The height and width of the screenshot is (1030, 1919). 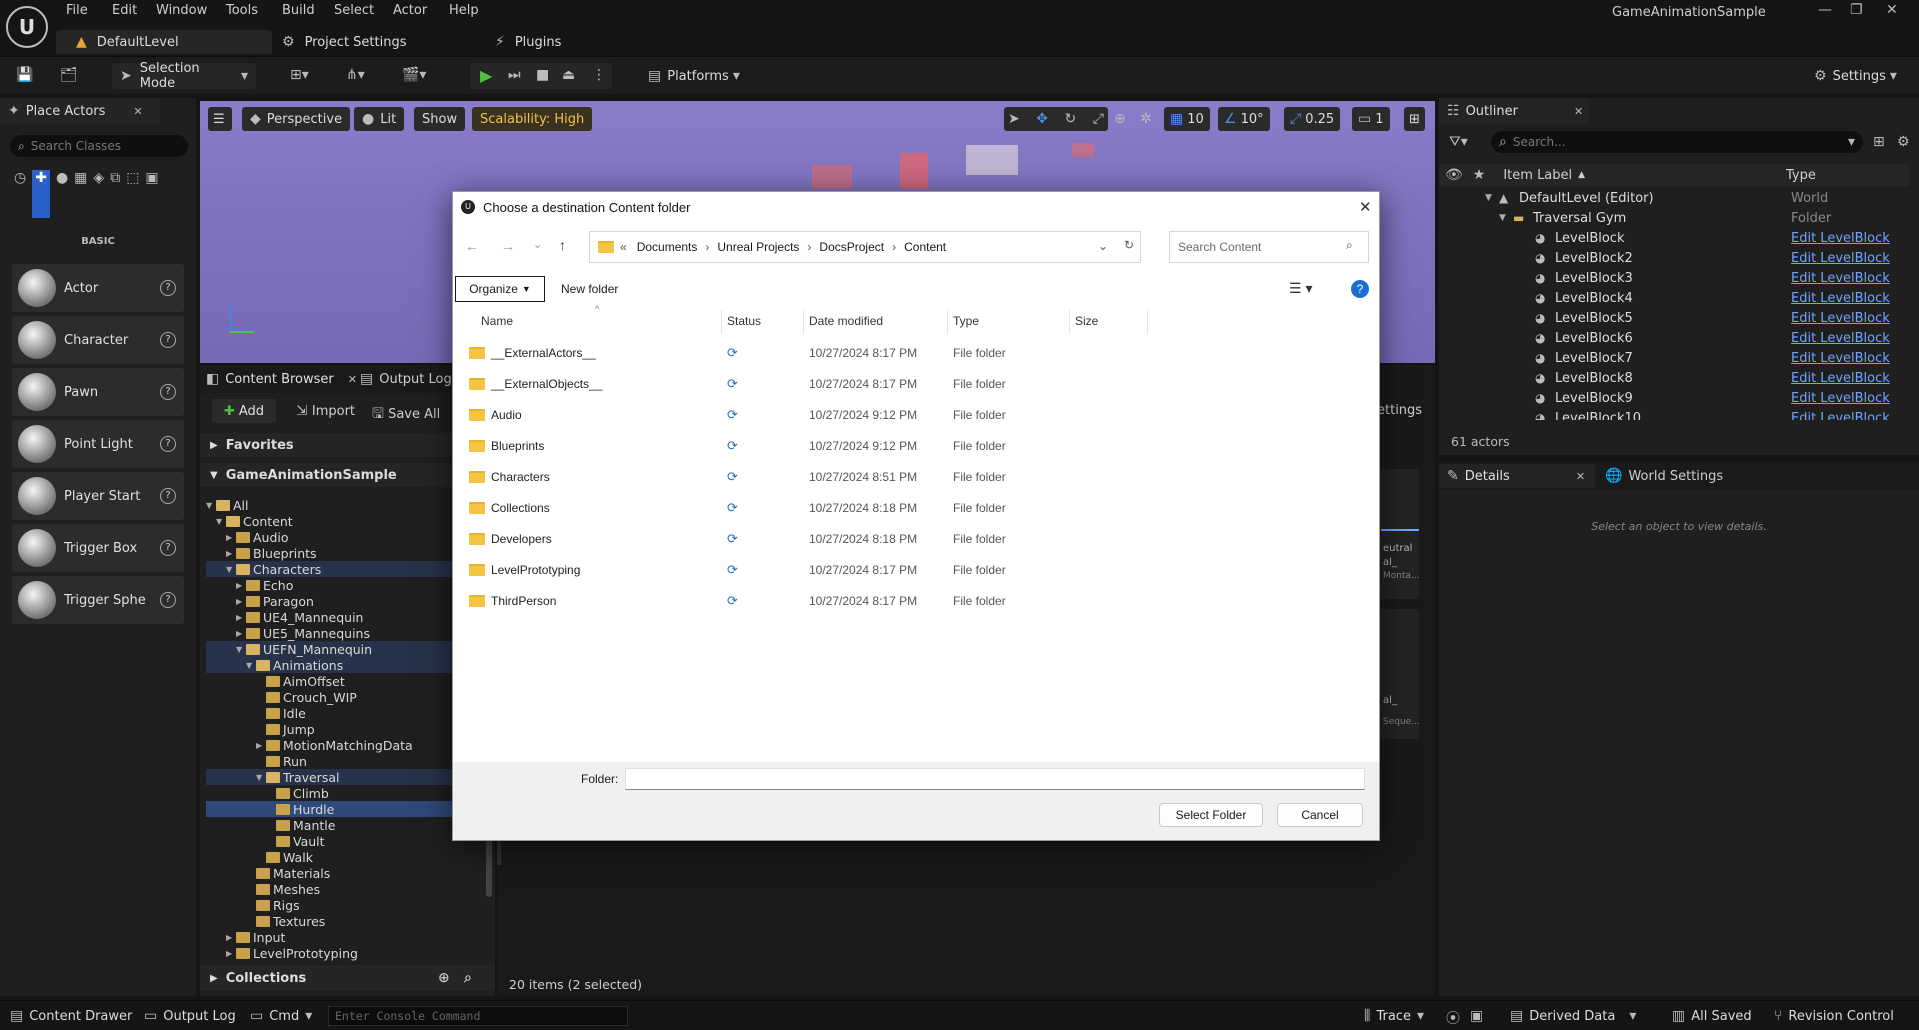 What do you see at coordinates (71, 1016) in the screenshot?
I see `content-drawer-button: ▤ Content Drawer` at bounding box center [71, 1016].